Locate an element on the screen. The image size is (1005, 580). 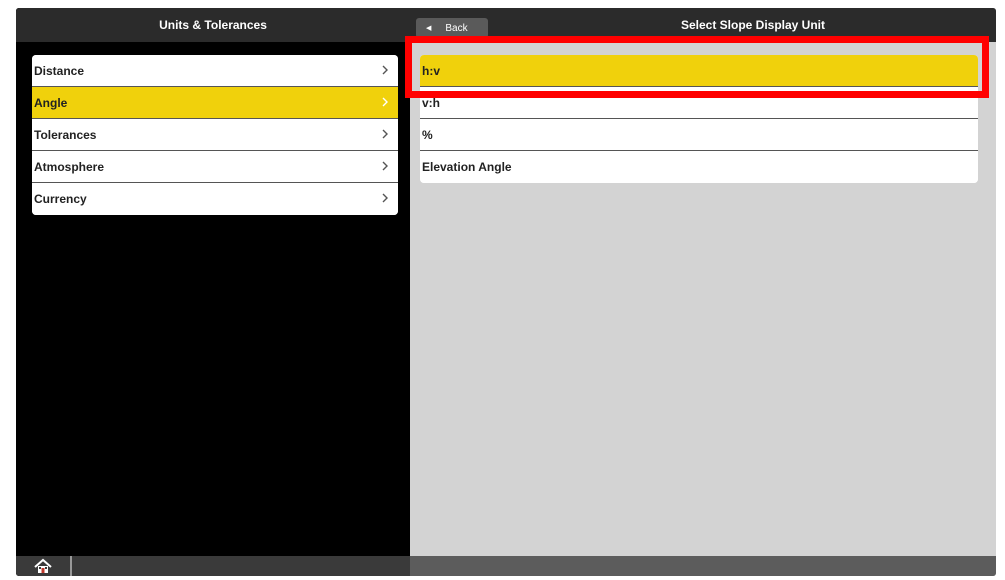
menu-item-currency: Currency is located at coordinates (215, 199).